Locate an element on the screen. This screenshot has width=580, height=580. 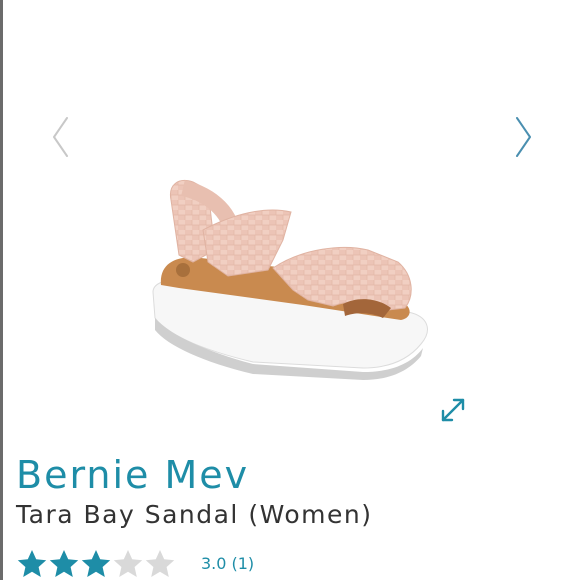
rating-summary: 3.0 (1) is located at coordinates (227, 564).